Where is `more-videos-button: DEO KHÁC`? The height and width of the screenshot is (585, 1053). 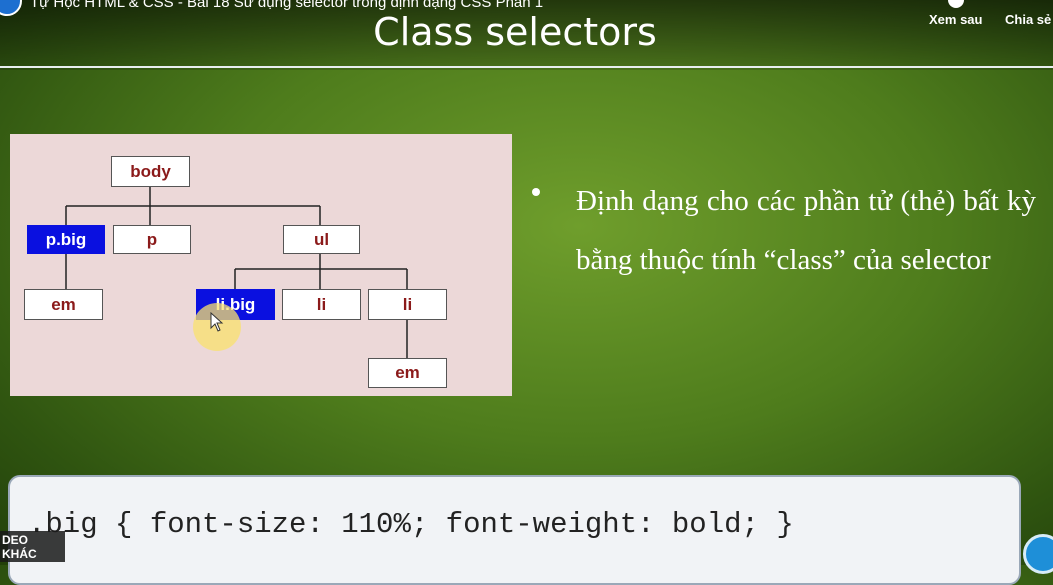
more-videos-button: DEO KHÁC is located at coordinates (32, 546).